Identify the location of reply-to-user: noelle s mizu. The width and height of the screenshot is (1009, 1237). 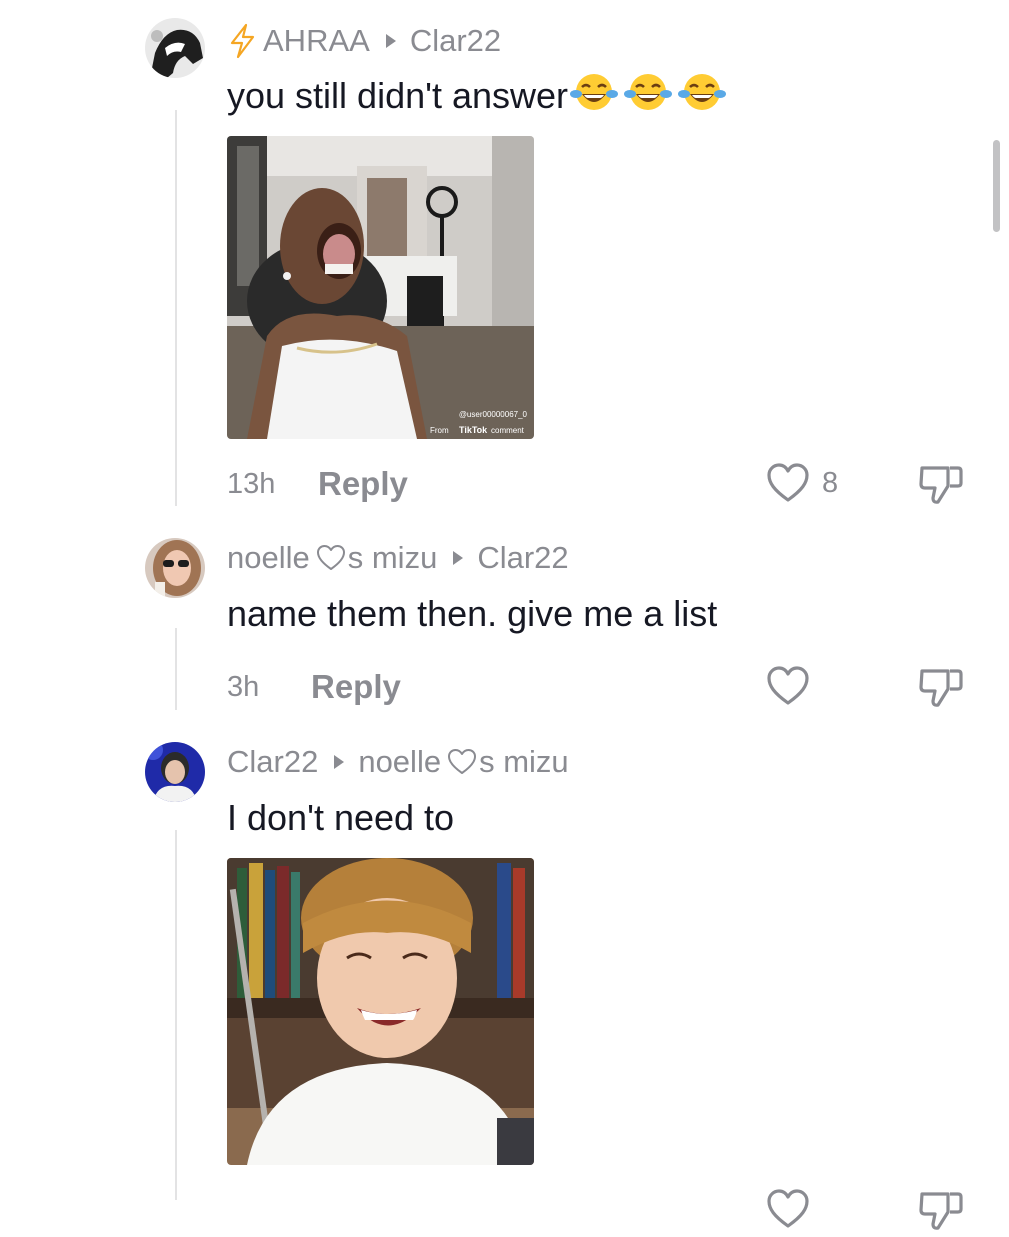
(463, 762).